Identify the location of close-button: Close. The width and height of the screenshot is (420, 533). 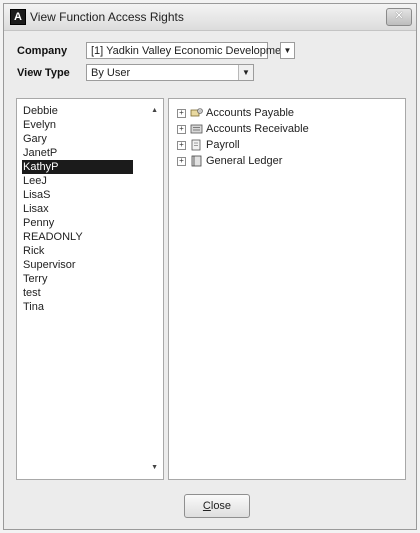
(217, 506).